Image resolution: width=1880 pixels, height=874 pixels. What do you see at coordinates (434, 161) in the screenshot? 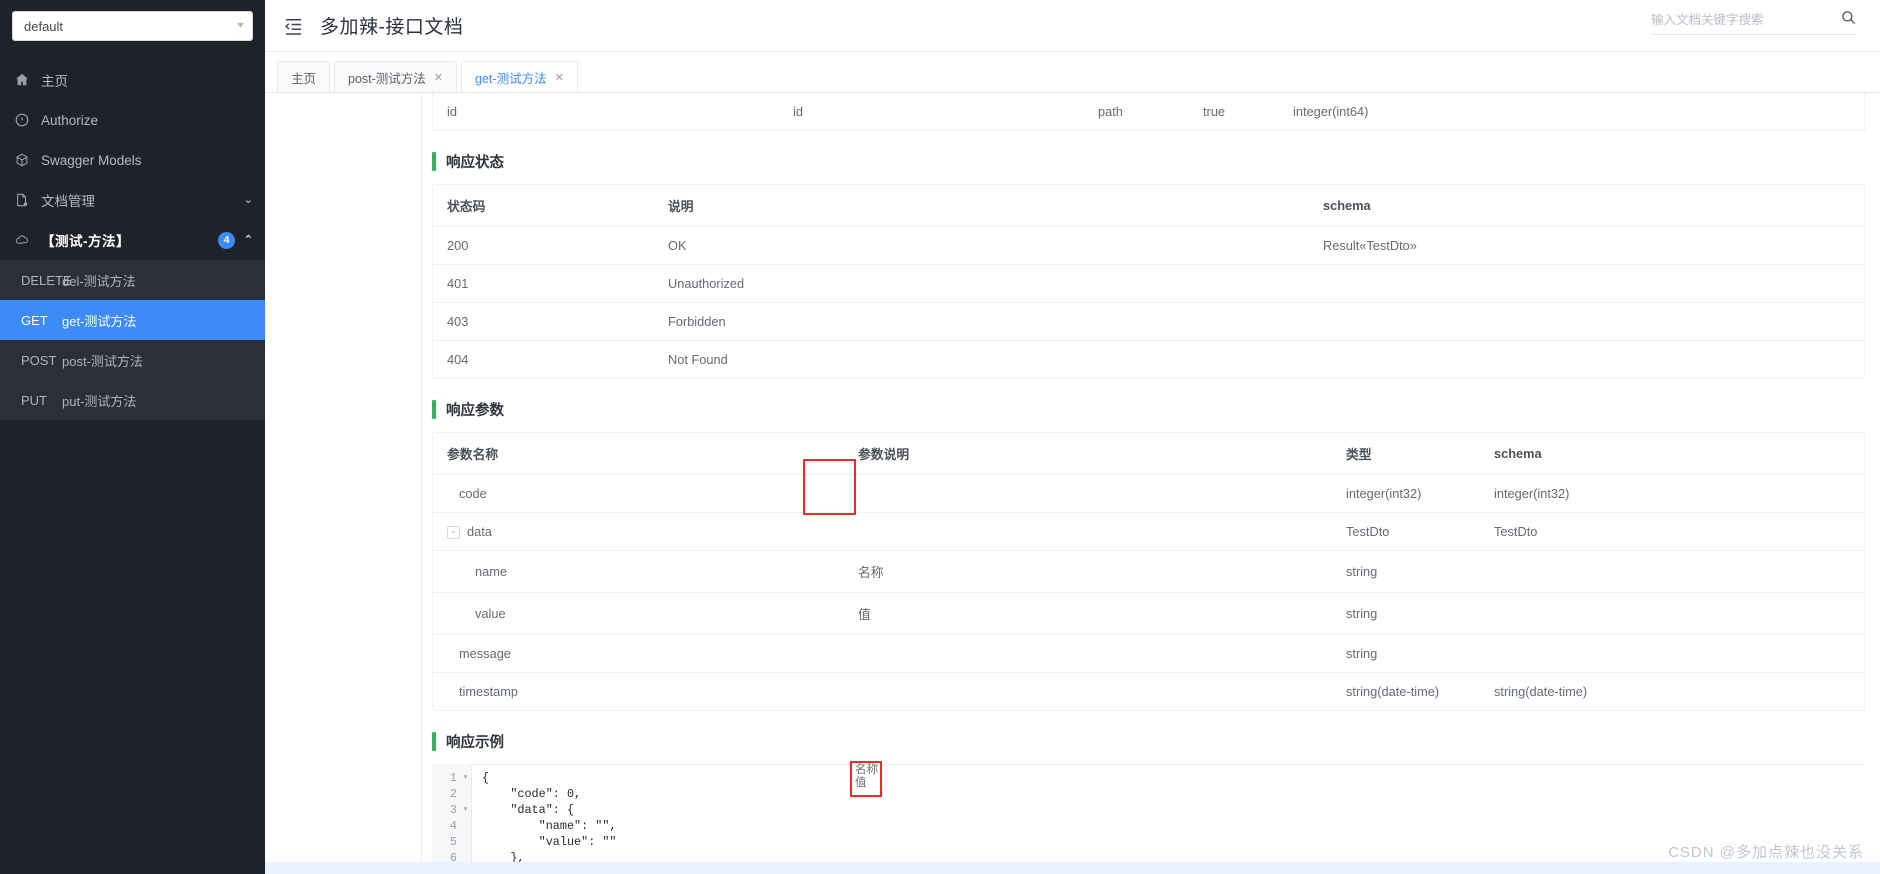
I see `accent-bar` at bounding box center [434, 161].